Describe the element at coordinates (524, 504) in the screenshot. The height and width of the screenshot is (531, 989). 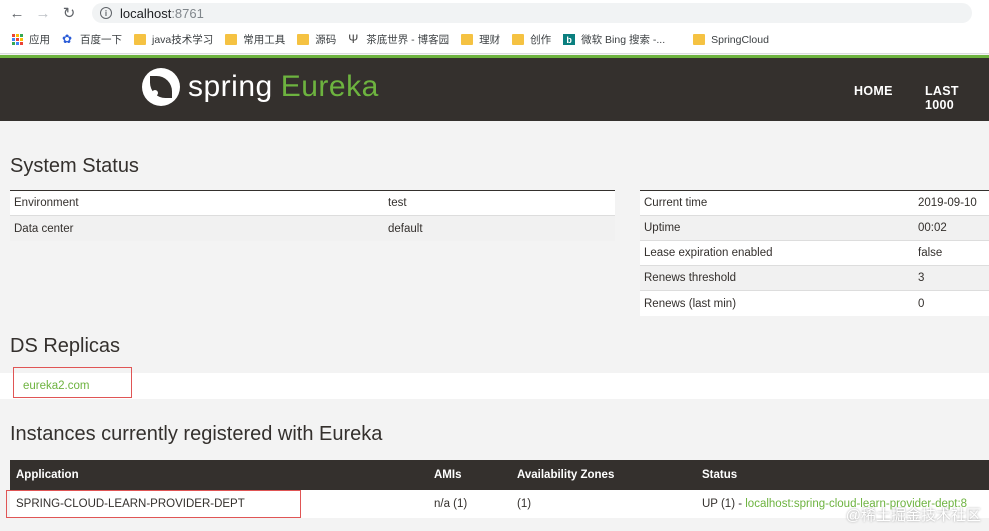
I see `app-zones: (1)` at that location.